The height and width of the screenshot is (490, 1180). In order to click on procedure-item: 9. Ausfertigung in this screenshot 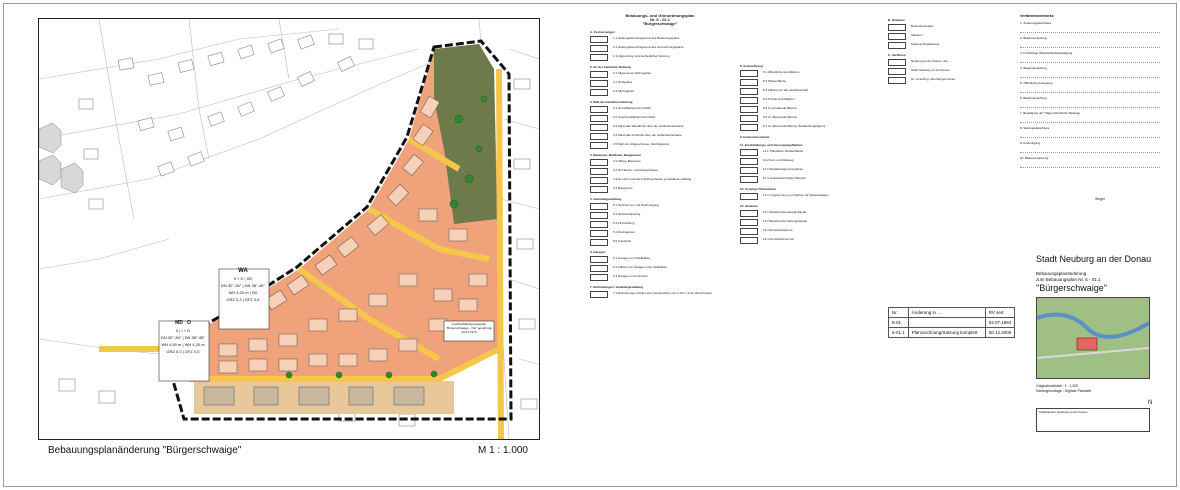, I will do `click(1090, 147)`.